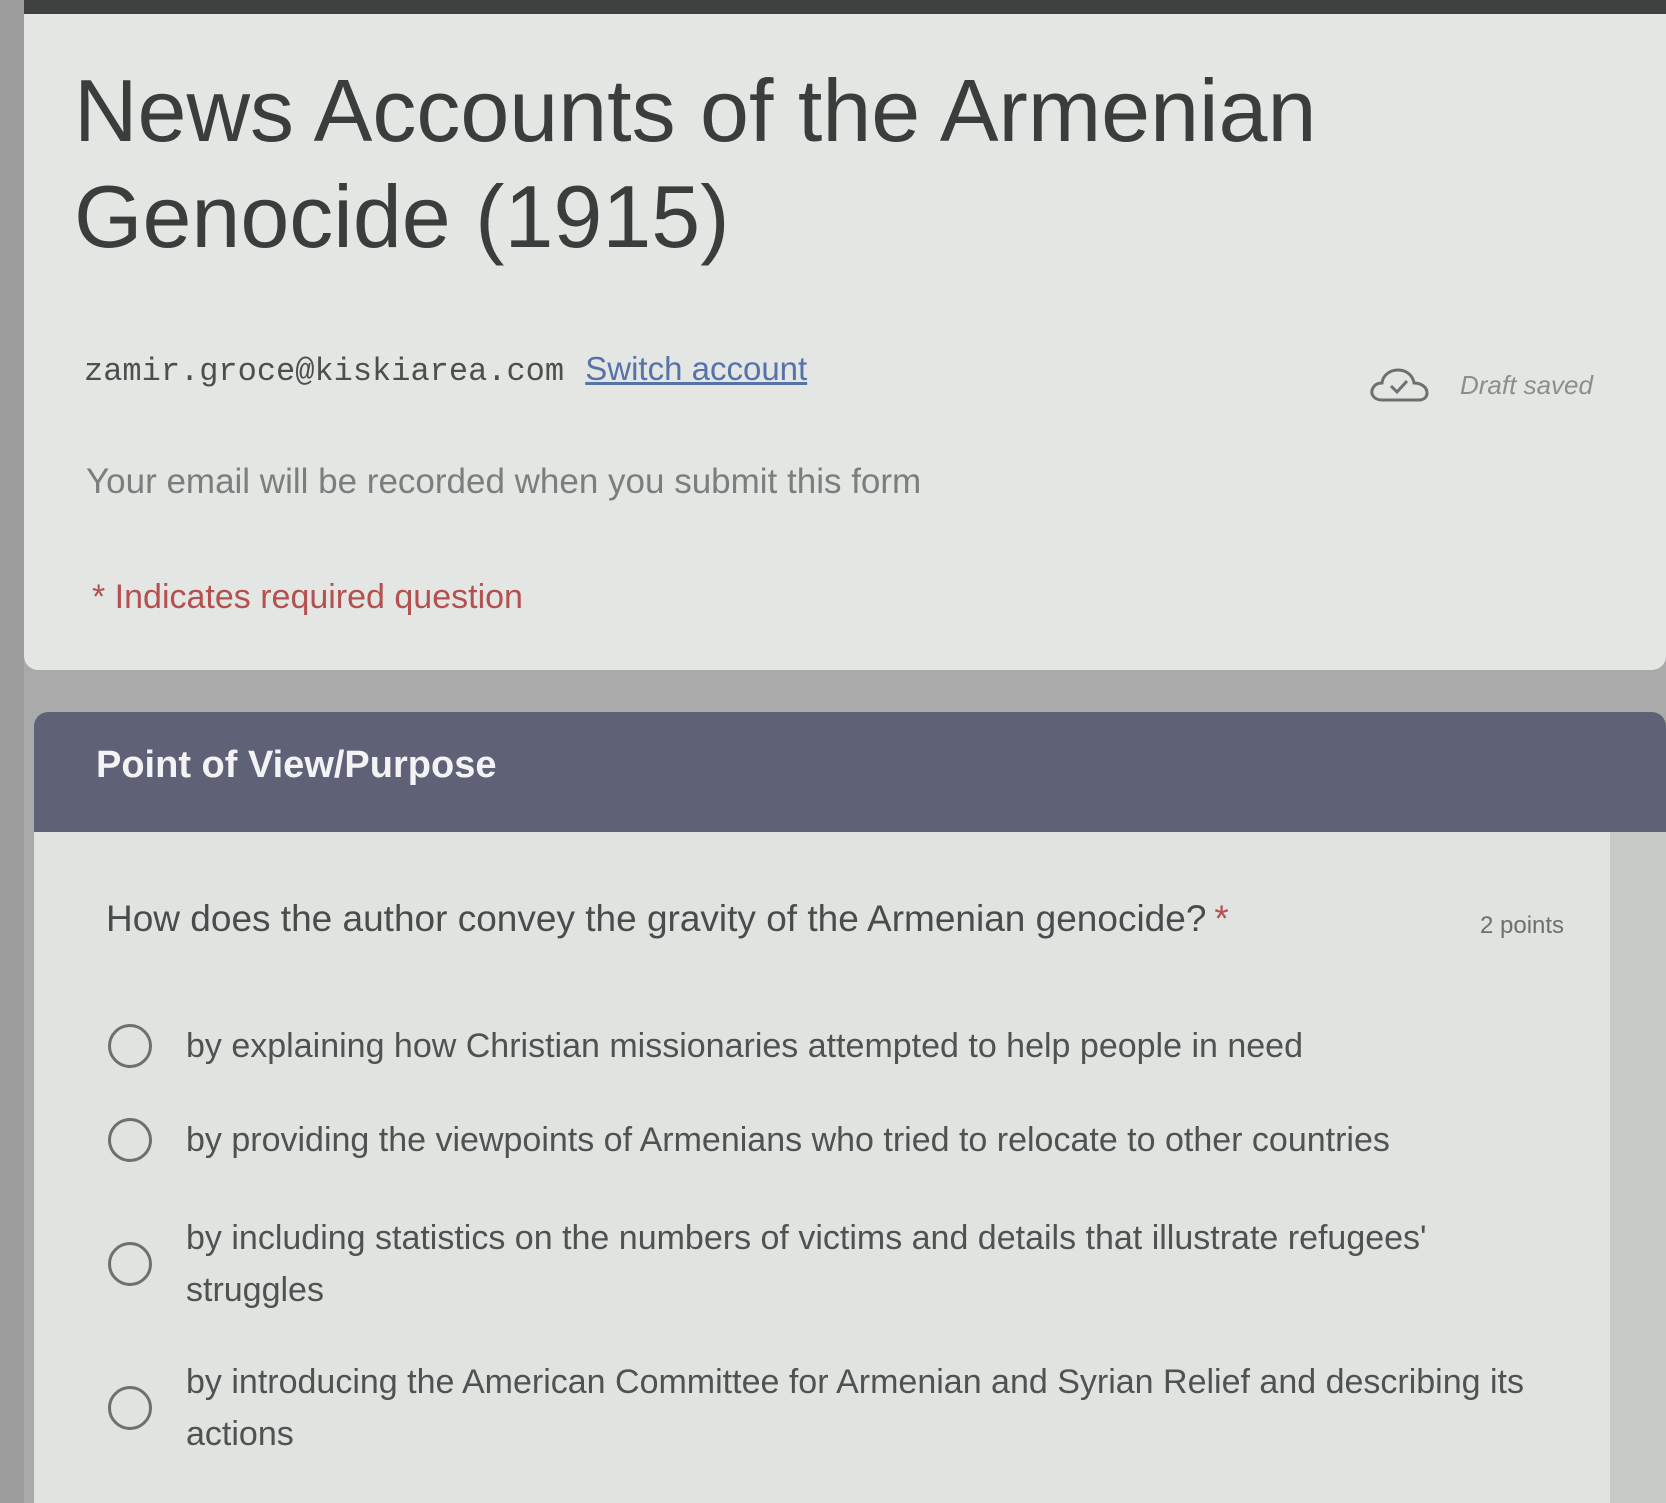 The height and width of the screenshot is (1503, 1666). Describe the element at coordinates (1522, 925) in the screenshot. I see `points-label: 2 points` at that location.